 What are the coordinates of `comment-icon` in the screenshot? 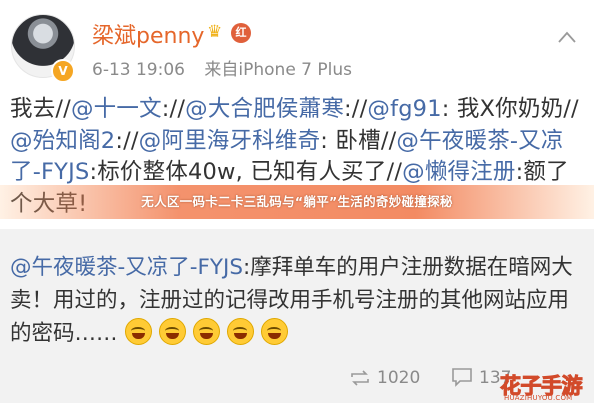 It's located at (462, 377).